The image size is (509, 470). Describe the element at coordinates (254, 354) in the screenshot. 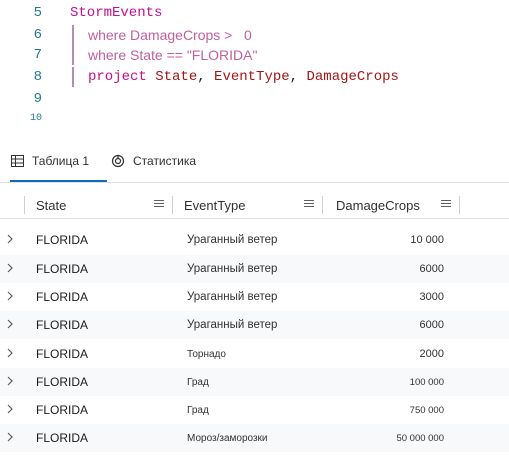

I see `table-row: FLORIDA Торнадо 2000` at that location.